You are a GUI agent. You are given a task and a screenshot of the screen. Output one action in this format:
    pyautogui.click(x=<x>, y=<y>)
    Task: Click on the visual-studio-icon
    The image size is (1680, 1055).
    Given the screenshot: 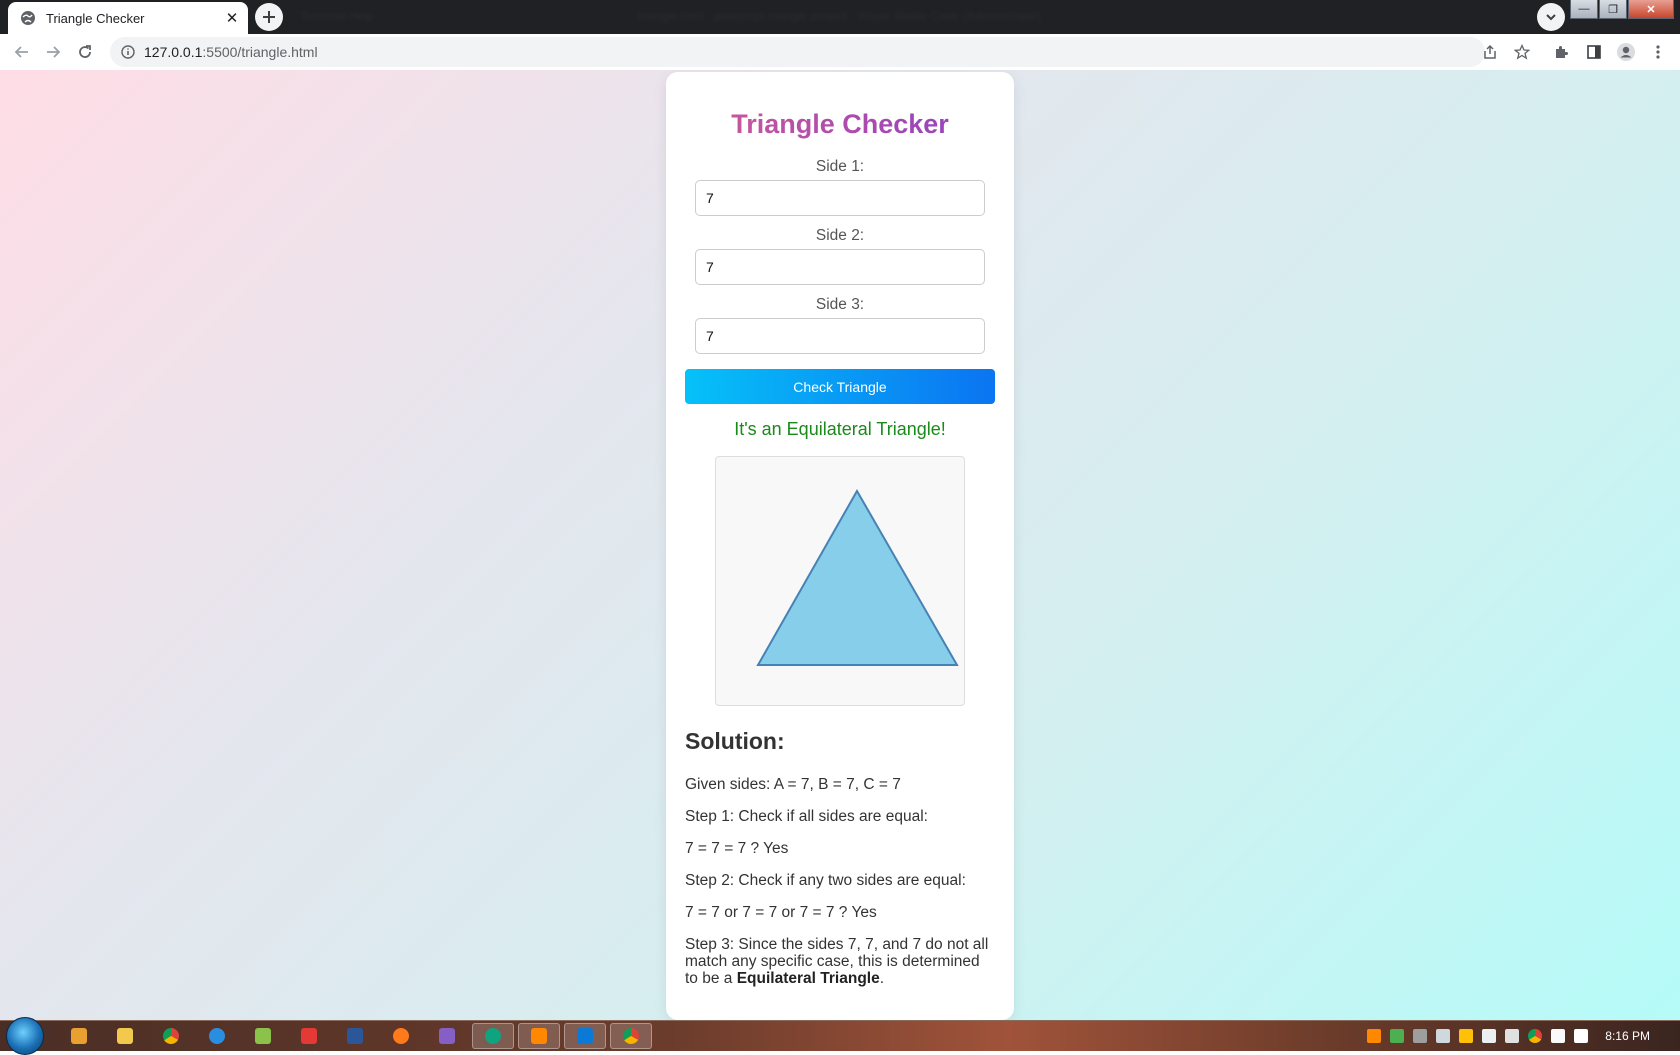 What is the action you would take?
    pyautogui.click(x=447, y=1036)
    